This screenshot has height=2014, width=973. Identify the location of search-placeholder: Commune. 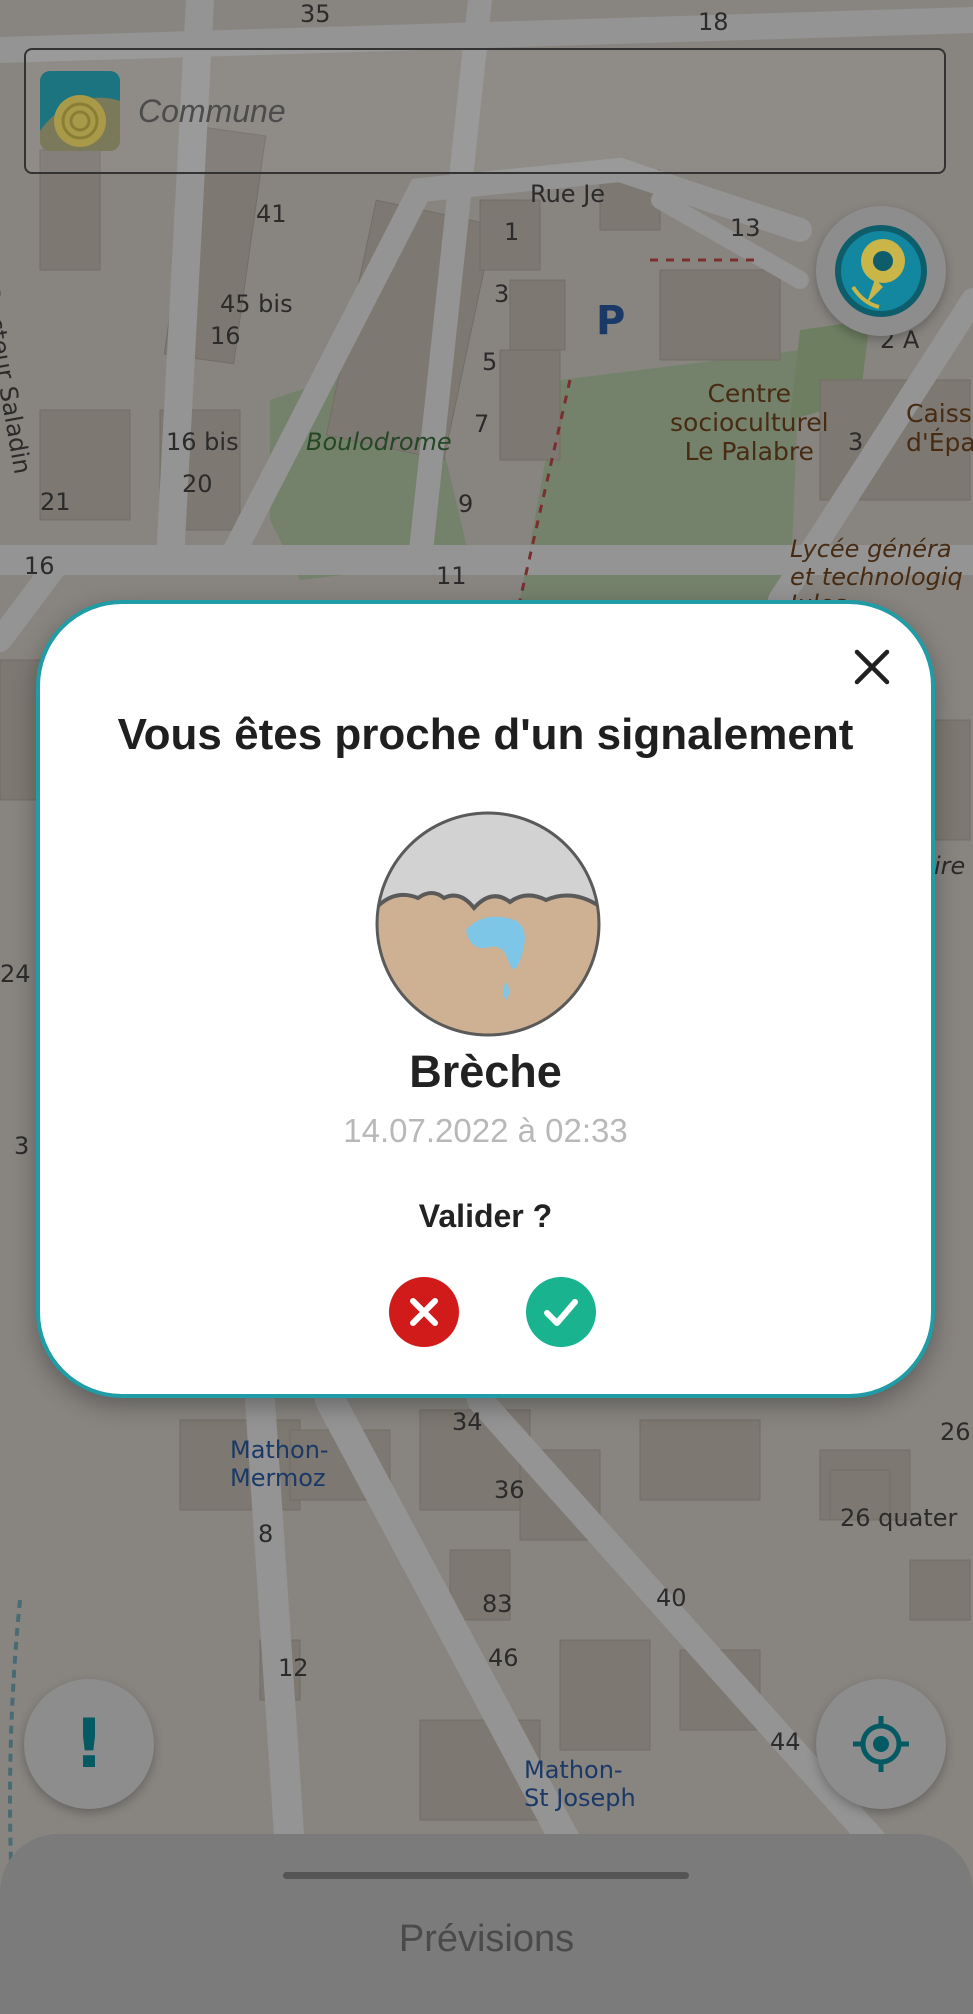
(212, 110).